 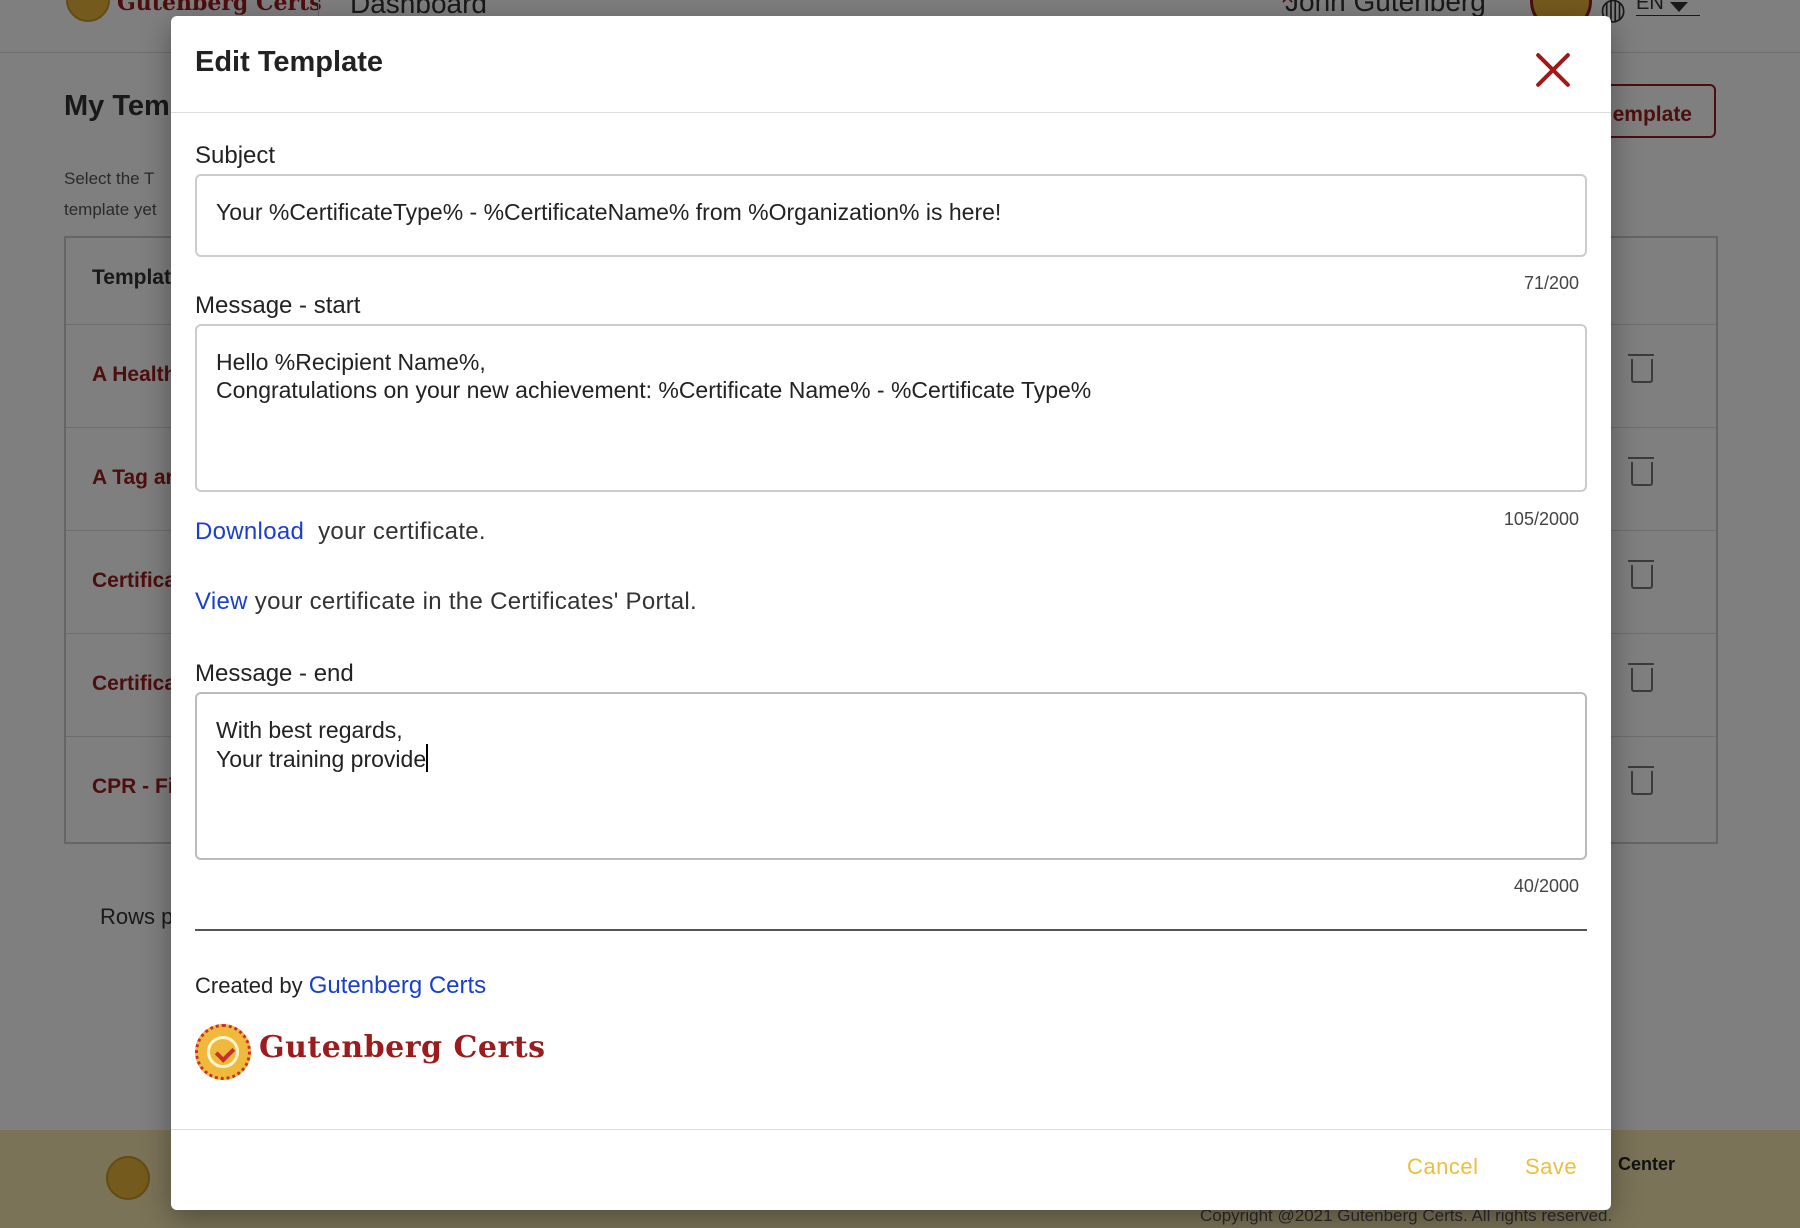 I want to click on save-button: Save, so click(x=1551, y=1167).